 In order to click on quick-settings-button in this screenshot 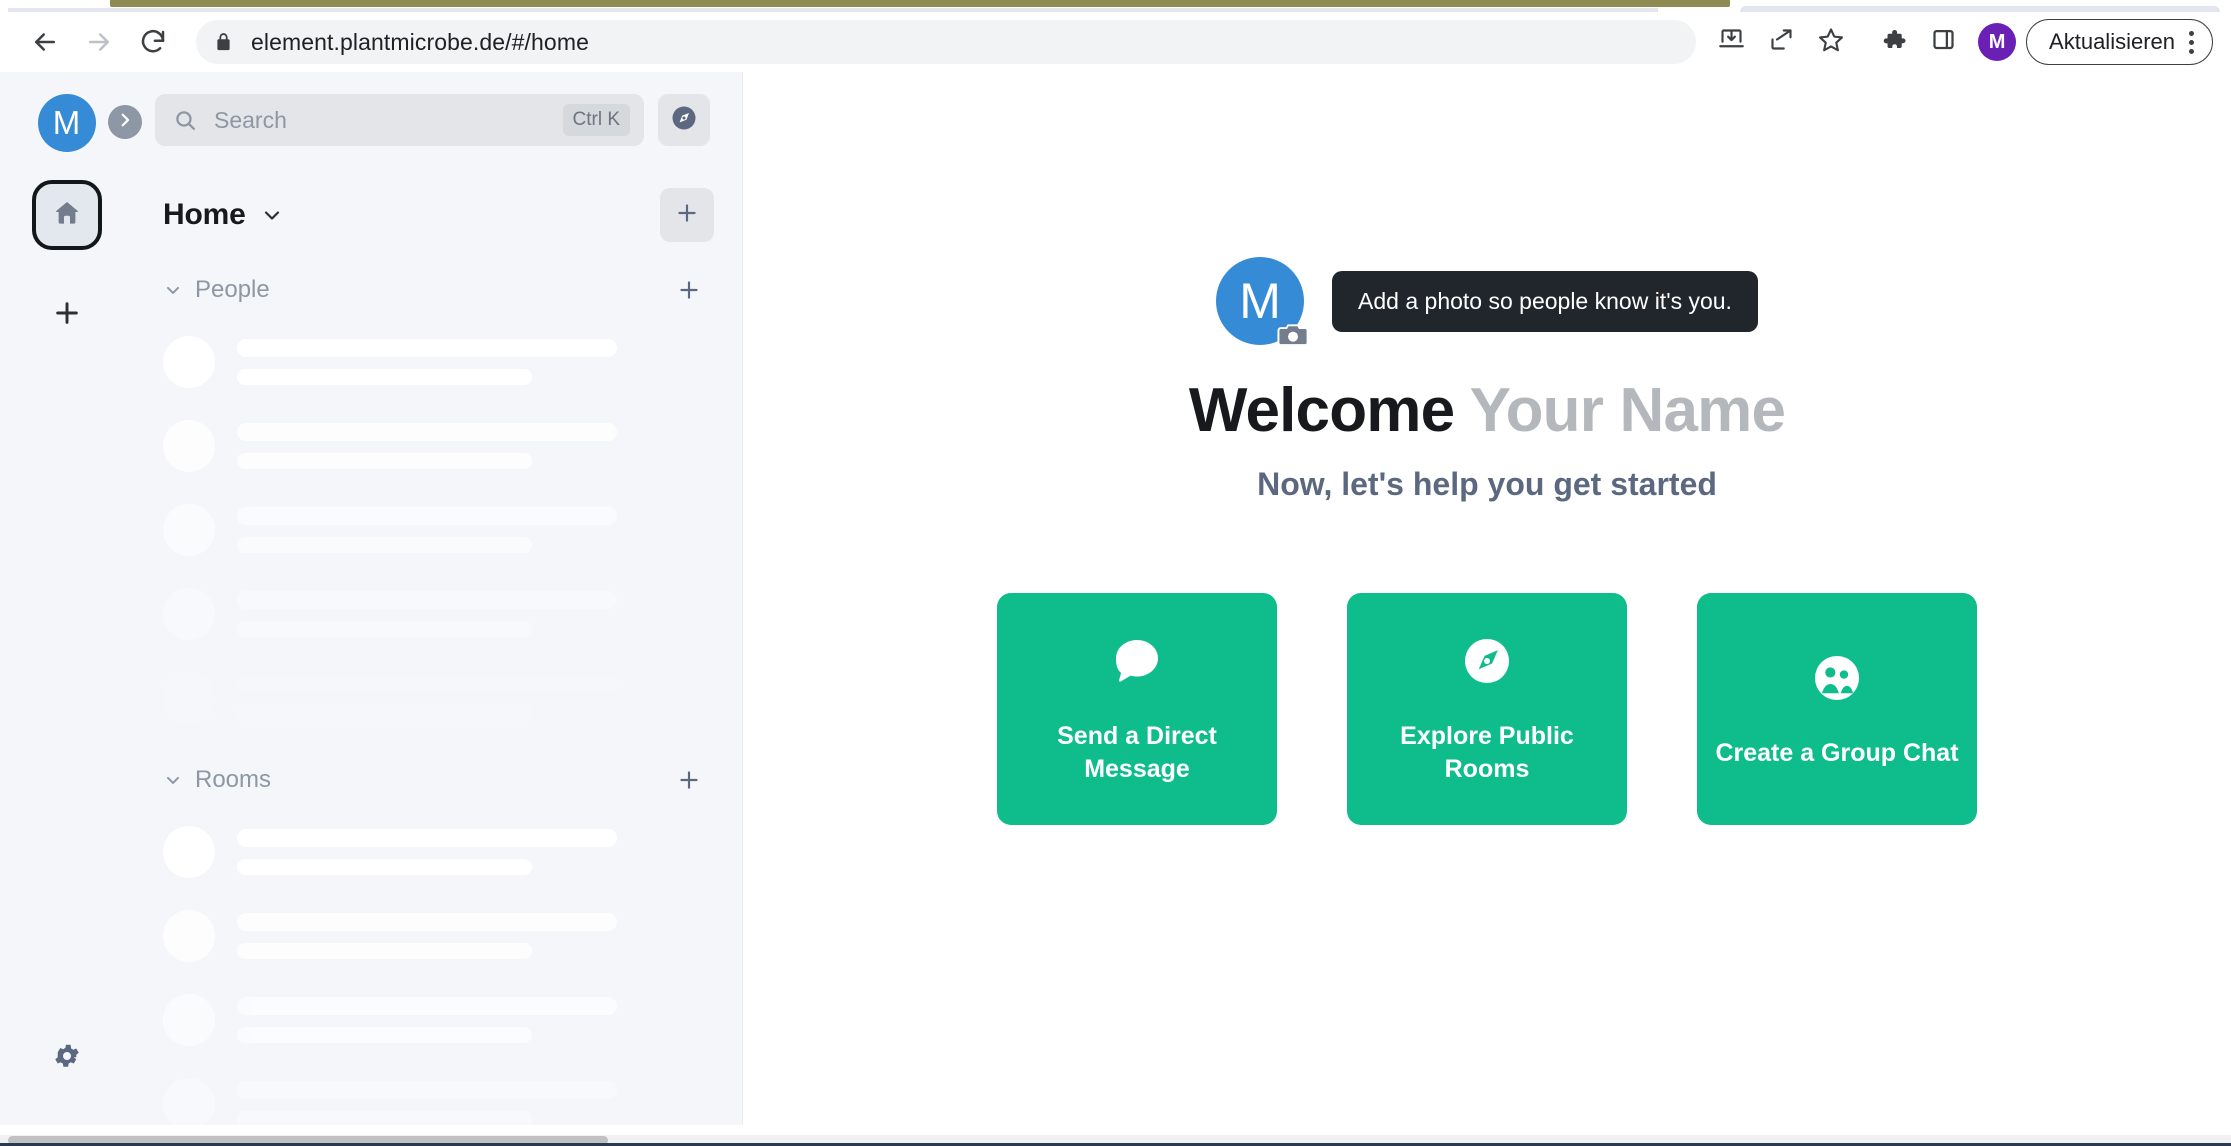, I will do `click(67, 1058)`.